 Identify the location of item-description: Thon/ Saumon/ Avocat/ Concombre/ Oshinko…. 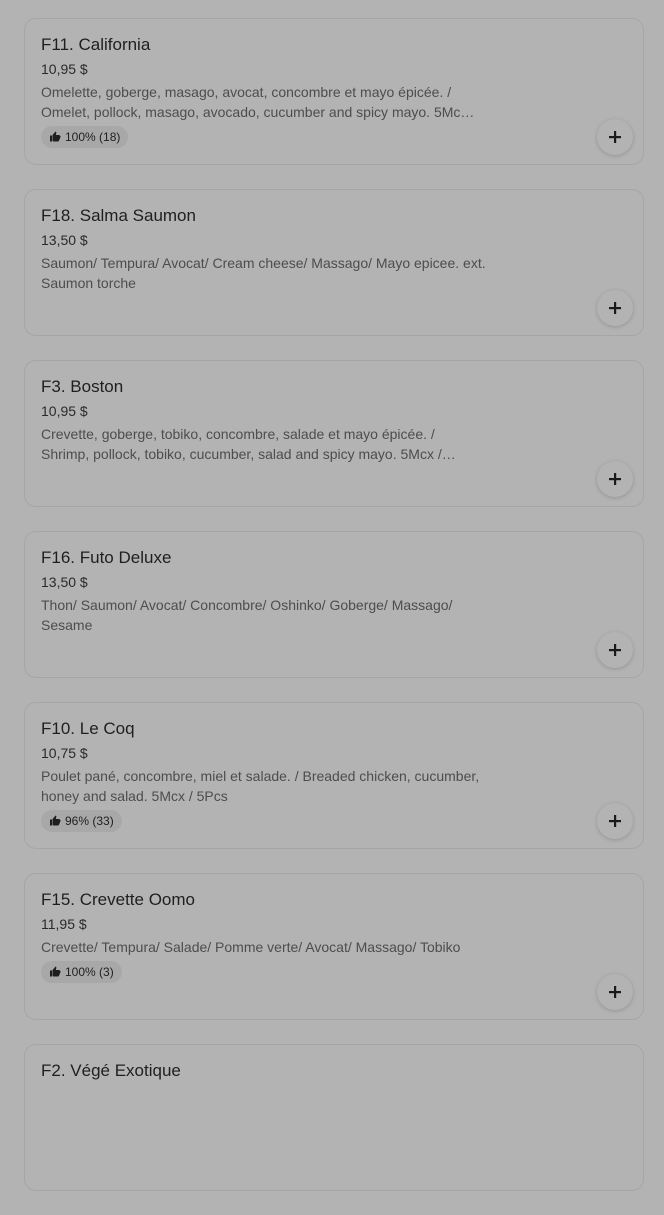
(247, 615).